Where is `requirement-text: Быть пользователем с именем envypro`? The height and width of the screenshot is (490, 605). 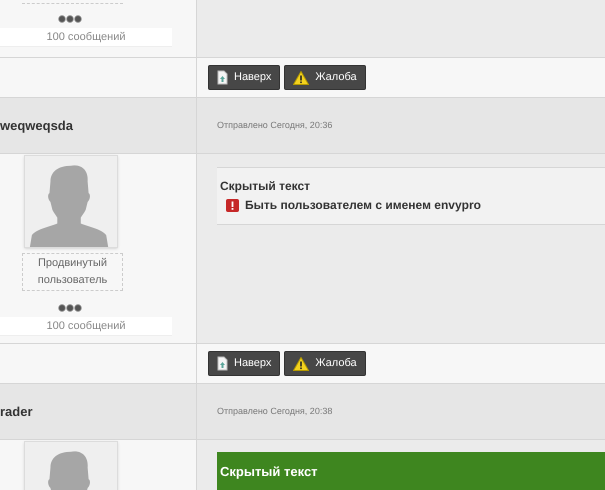 requirement-text: Быть пользователем с именем envypro is located at coordinates (363, 205).